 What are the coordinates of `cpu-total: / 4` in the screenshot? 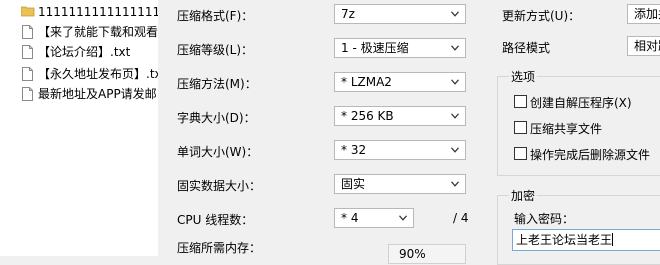 It's located at (461, 218).